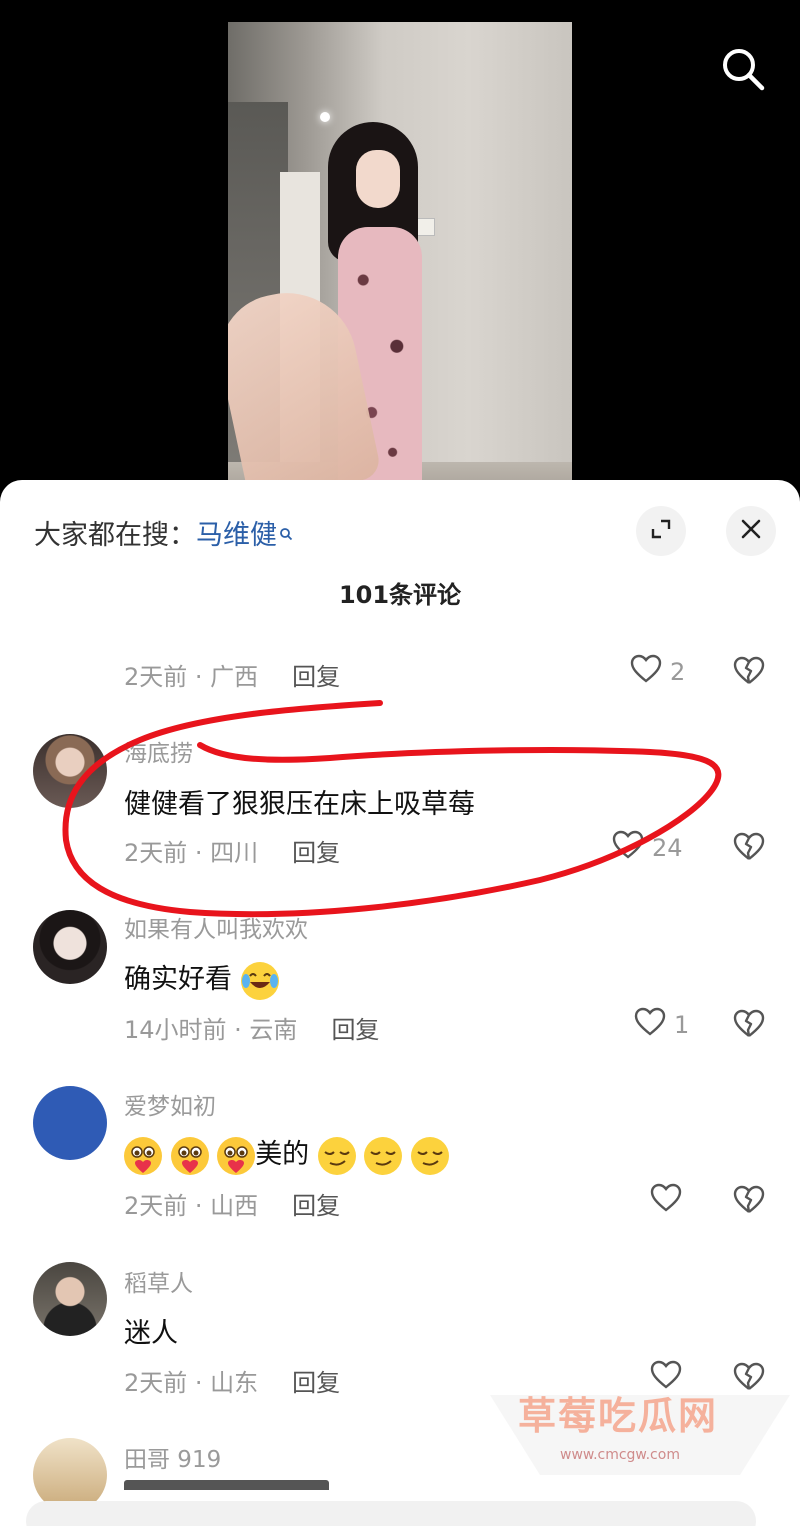 This screenshot has width=800, height=1526. I want to click on like-button: 1, so click(662, 1025).